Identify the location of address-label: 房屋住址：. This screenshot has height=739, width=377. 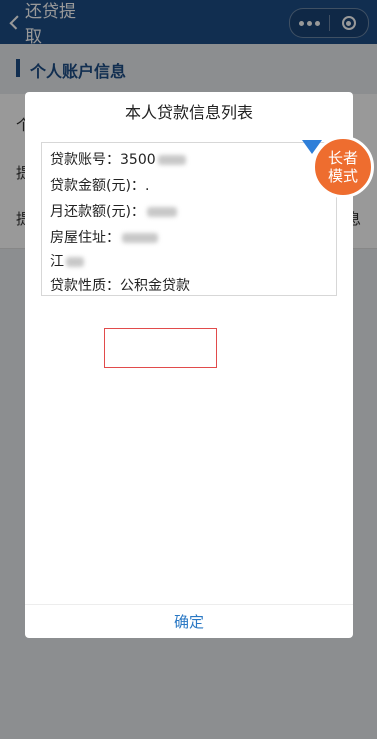
(85, 238).